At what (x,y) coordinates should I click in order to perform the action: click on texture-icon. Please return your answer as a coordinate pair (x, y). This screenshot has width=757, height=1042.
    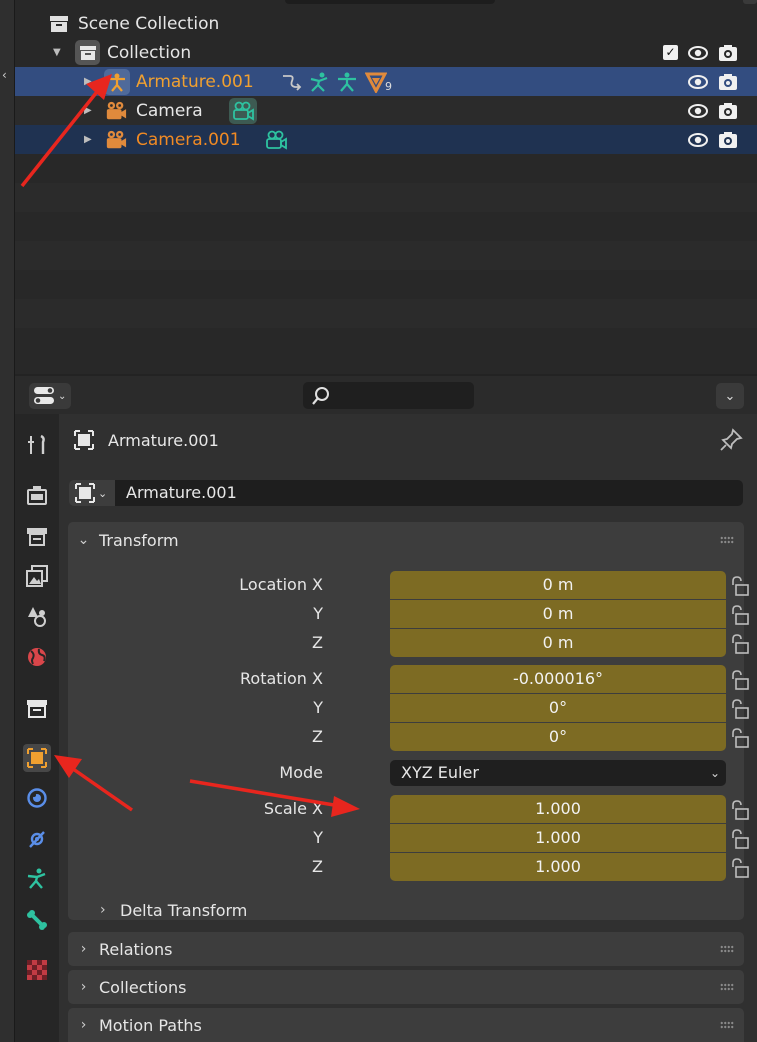
    Looking at the image, I should click on (37, 970).